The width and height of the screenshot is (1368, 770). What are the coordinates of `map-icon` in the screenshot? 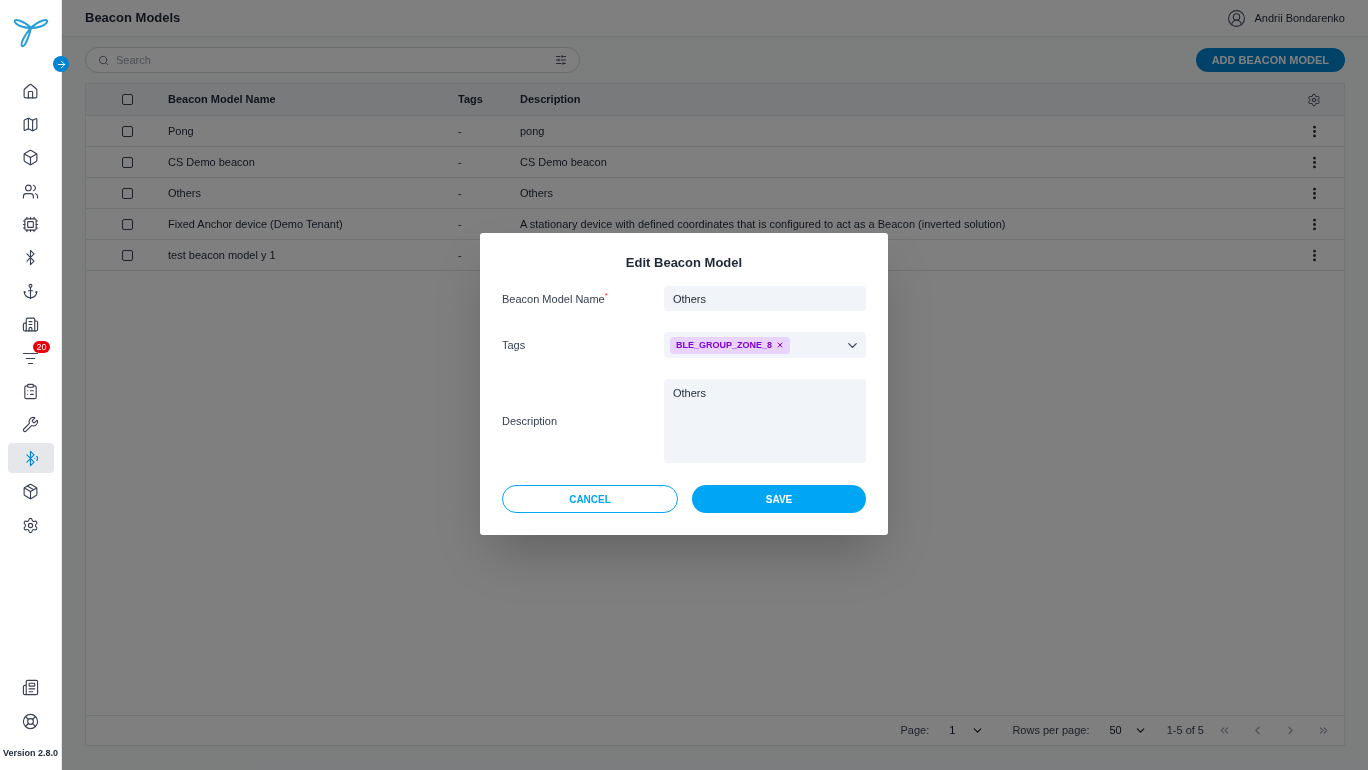 It's located at (30, 124).